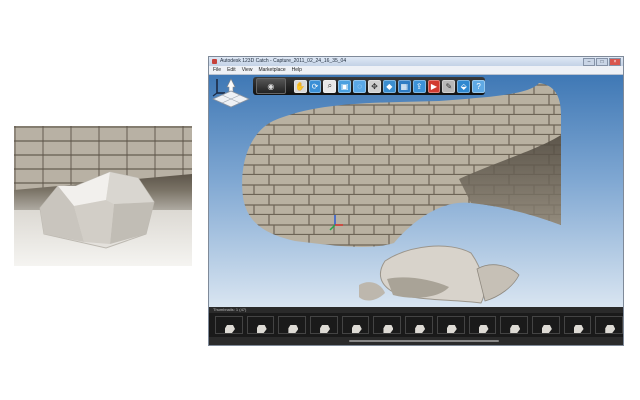 Image resolution: width=640 pixels, height=400 pixels. I want to click on minimize-button: –, so click(589, 62).